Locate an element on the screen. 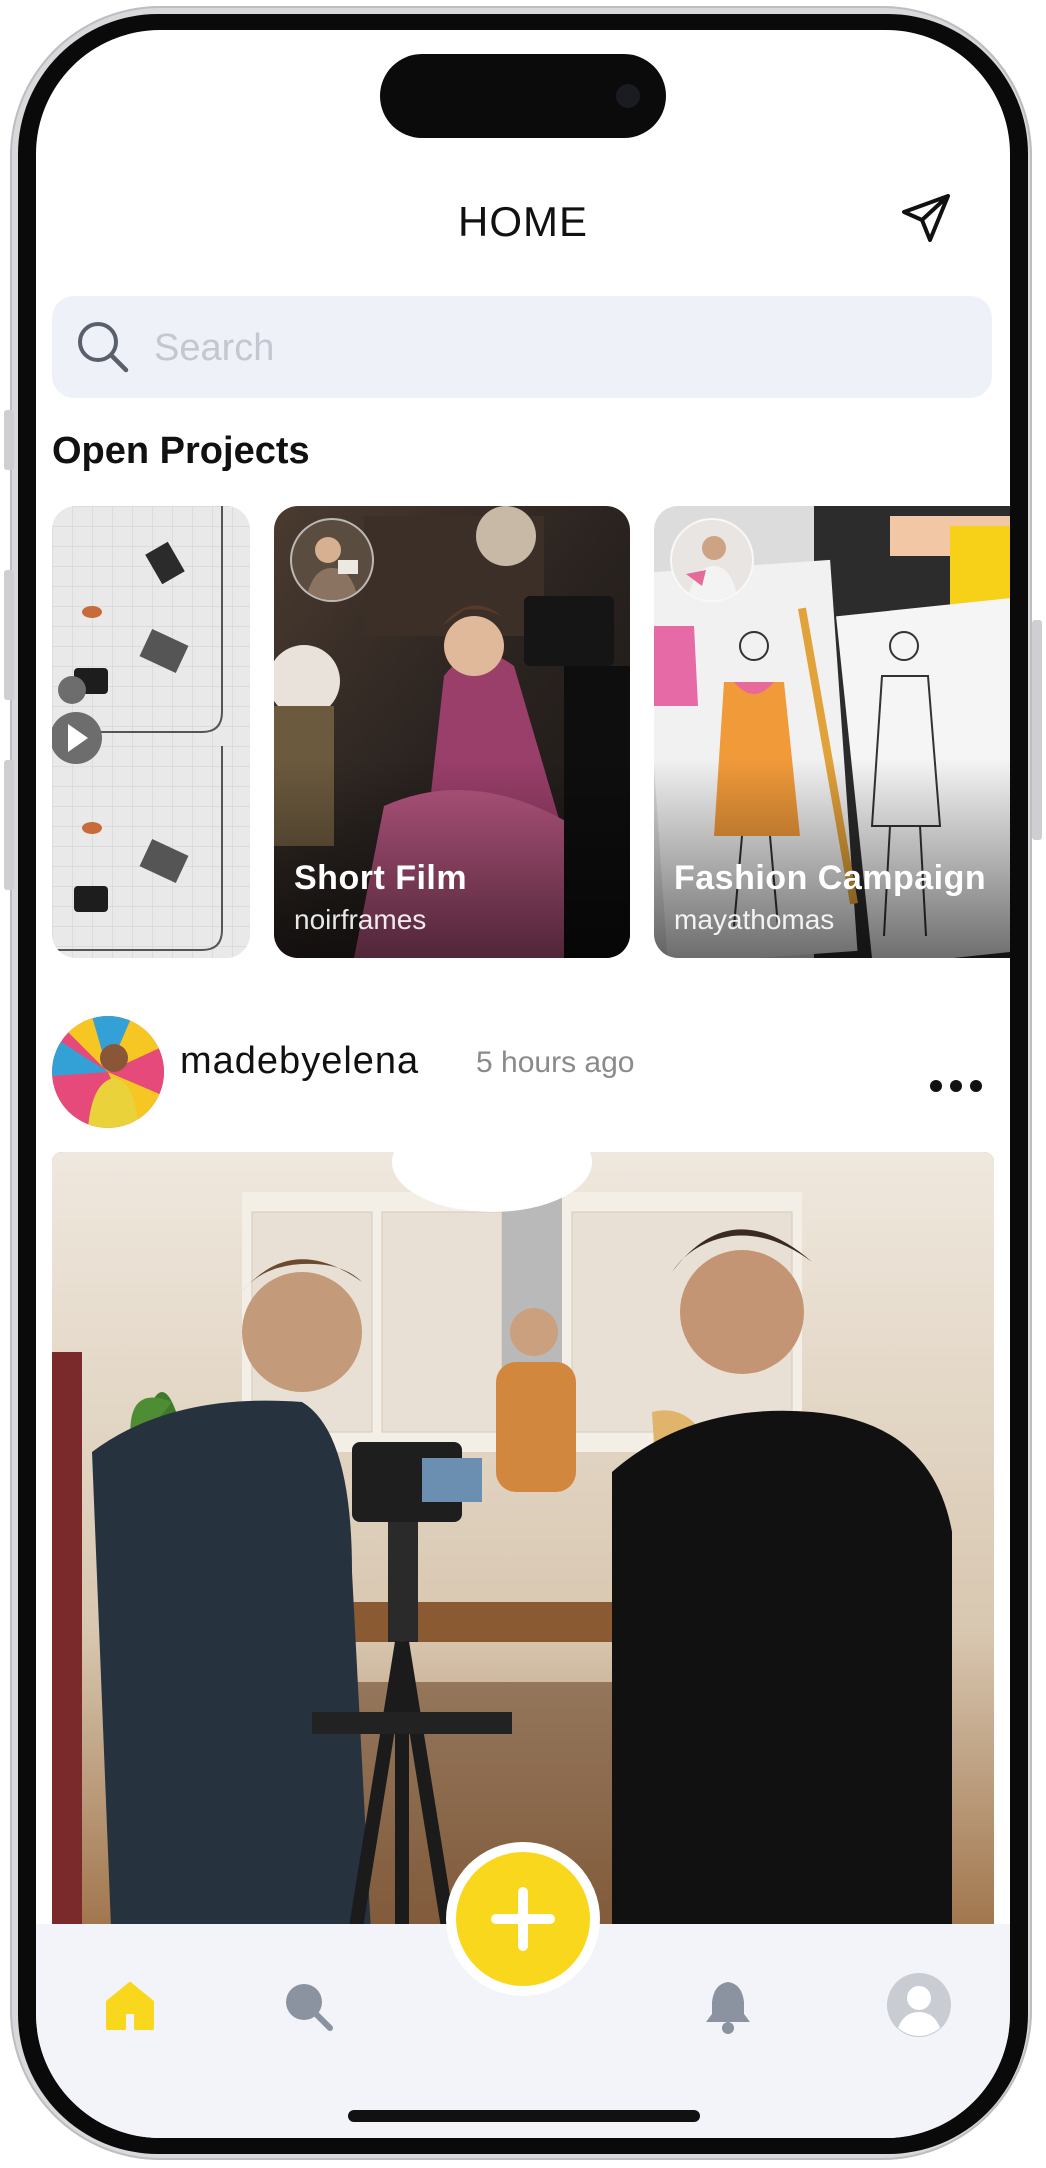 This screenshot has width=1046, height=2168. volume-down-button is located at coordinates (9, 635).